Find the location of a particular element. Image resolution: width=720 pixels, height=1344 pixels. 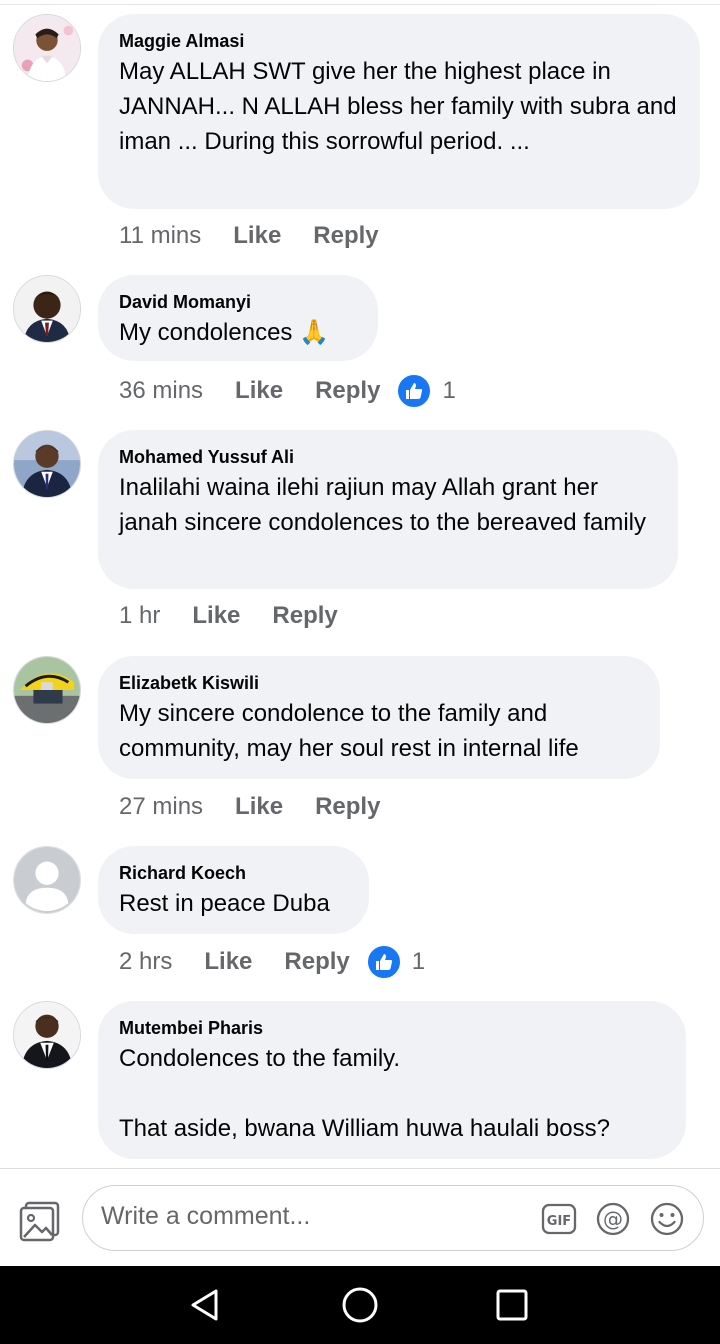

comment-text: Rest in peace Duba is located at coordinates (224, 903).